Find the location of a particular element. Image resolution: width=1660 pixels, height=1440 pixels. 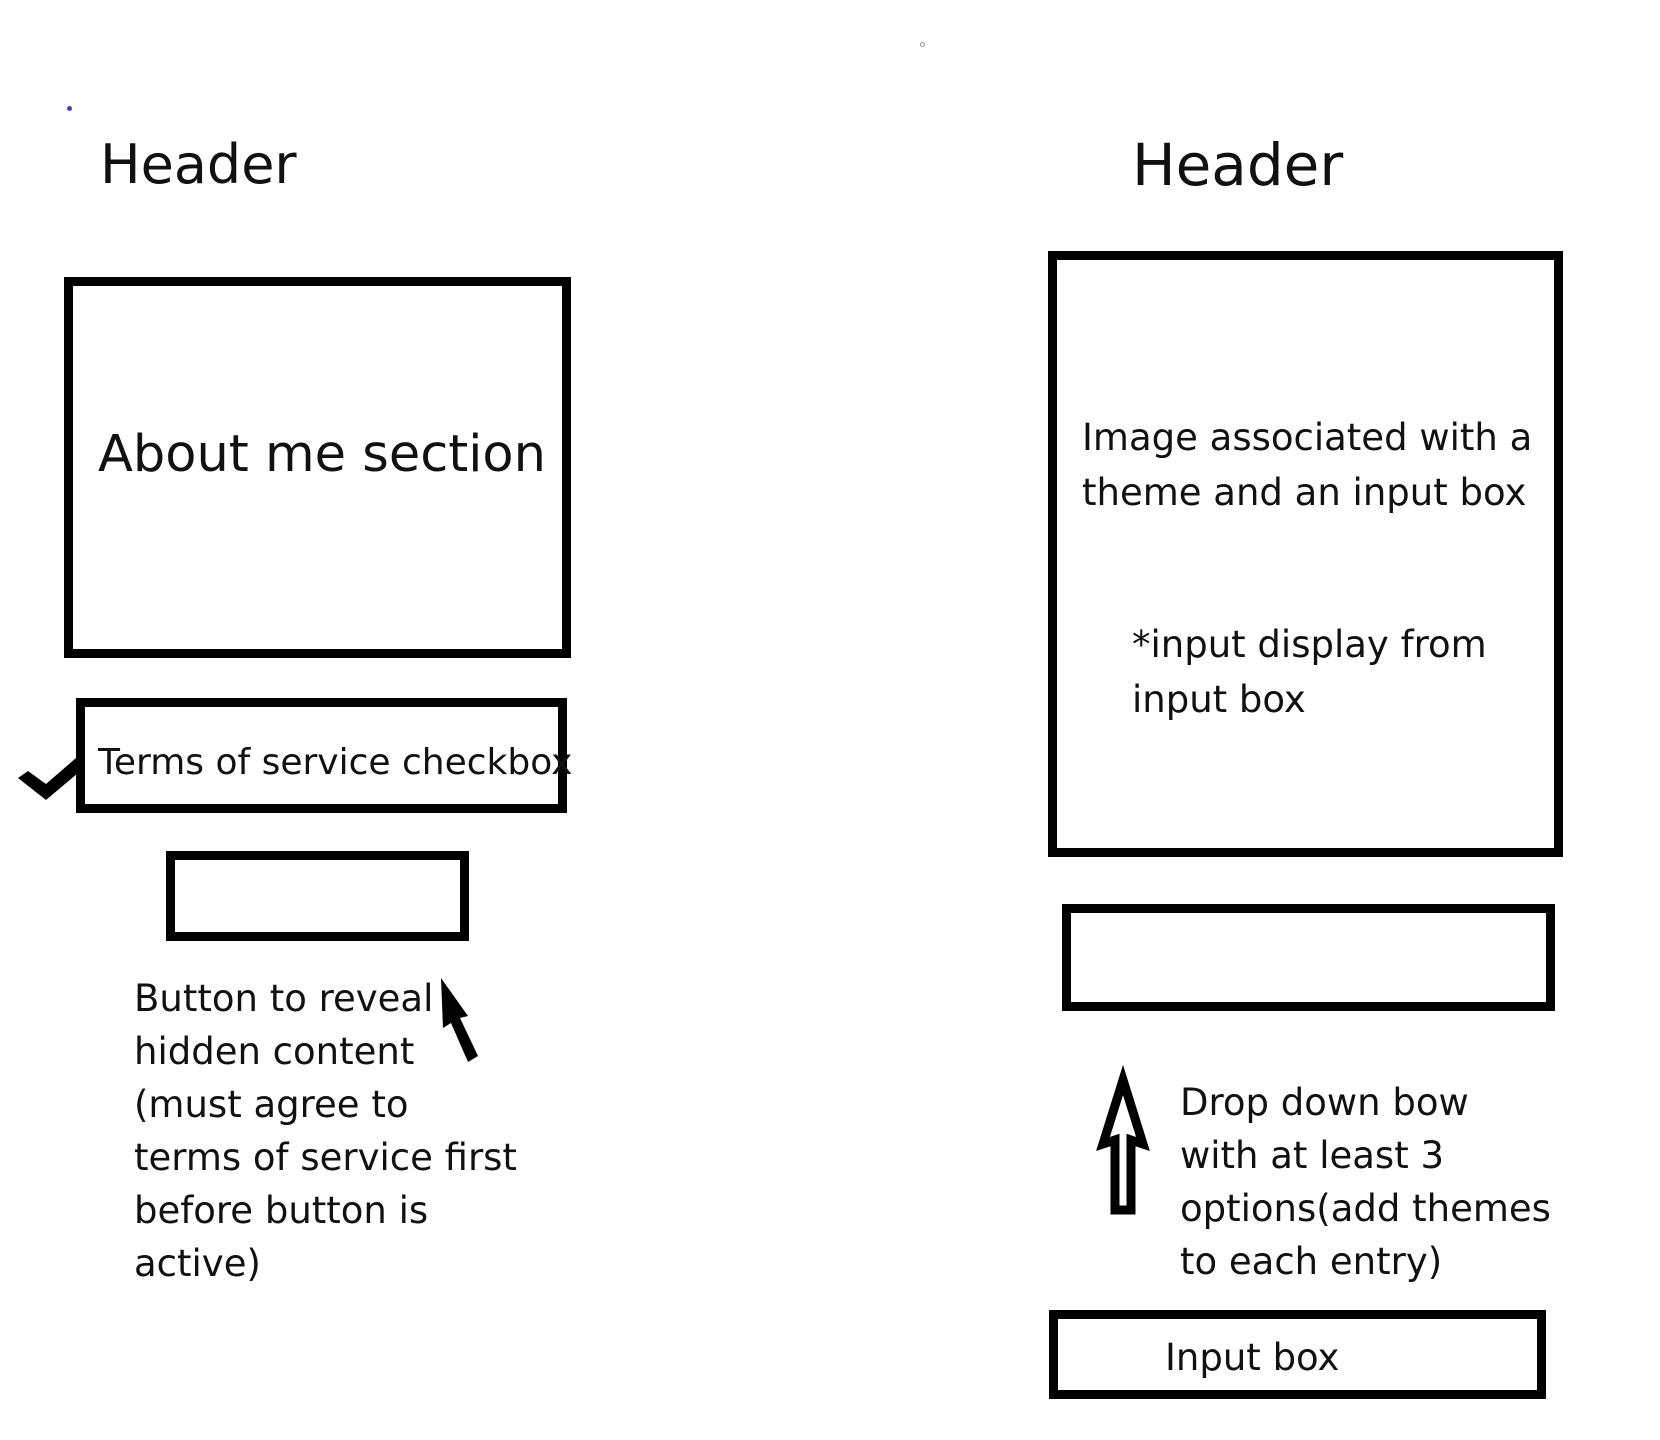

tos-checkbox-box: Terms of service checkbox is located at coordinates (324, 755).